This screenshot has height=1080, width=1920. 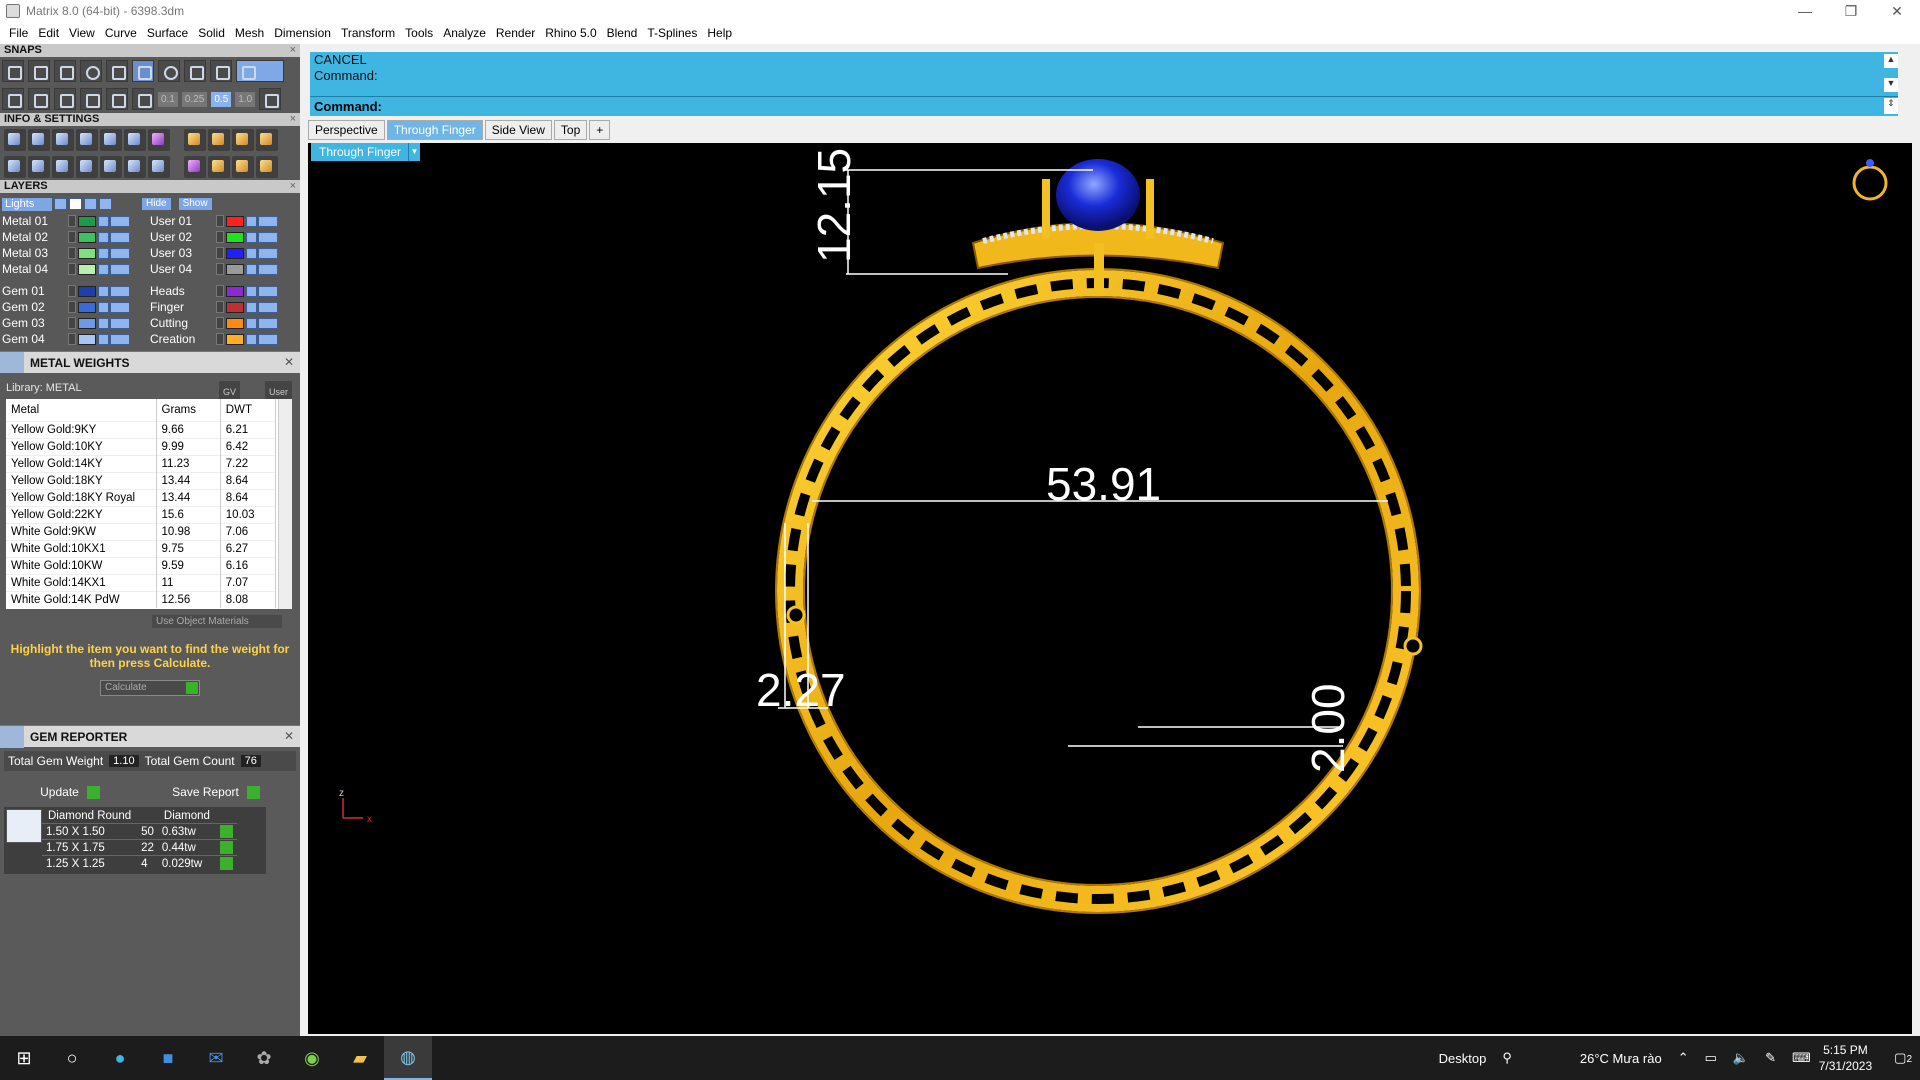 What do you see at coordinates (408, 1058) in the screenshot?
I see `matrix-app-icon: ◍` at bounding box center [408, 1058].